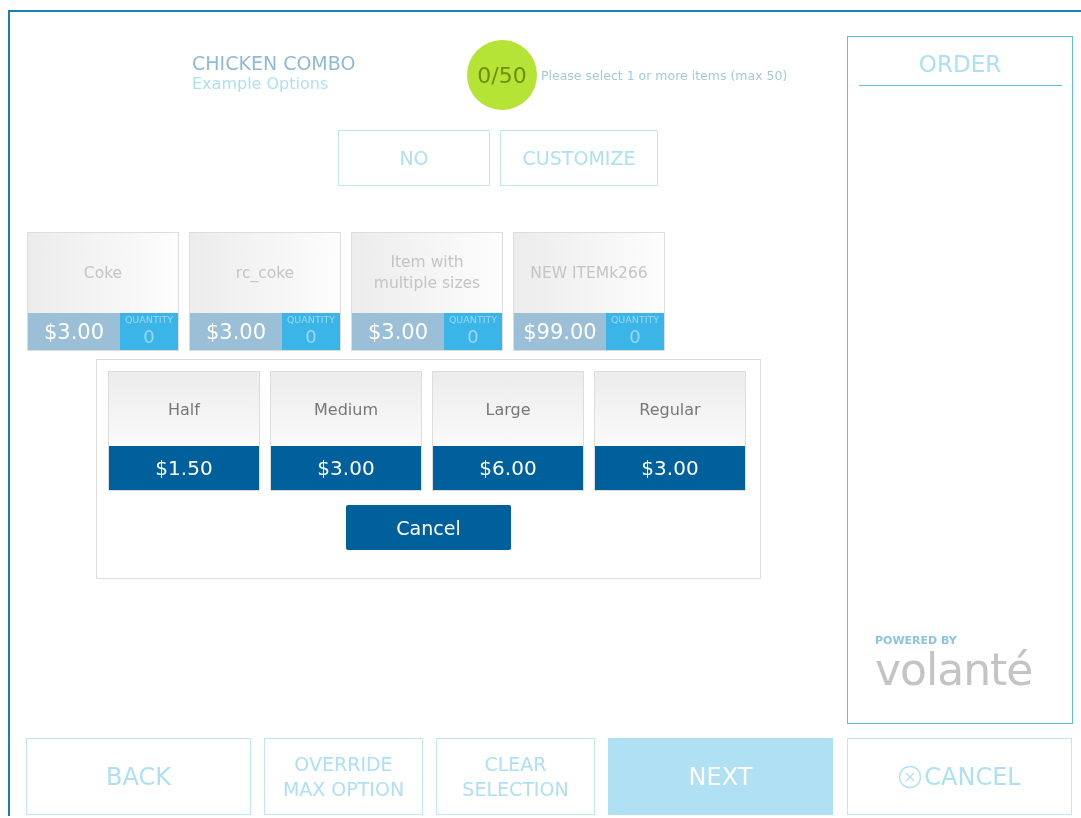 This screenshot has height=818, width=1081. Describe the element at coordinates (343, 776) in the screenshot. I see `action-button: OVERRIDE MAX OPTION` at that location.